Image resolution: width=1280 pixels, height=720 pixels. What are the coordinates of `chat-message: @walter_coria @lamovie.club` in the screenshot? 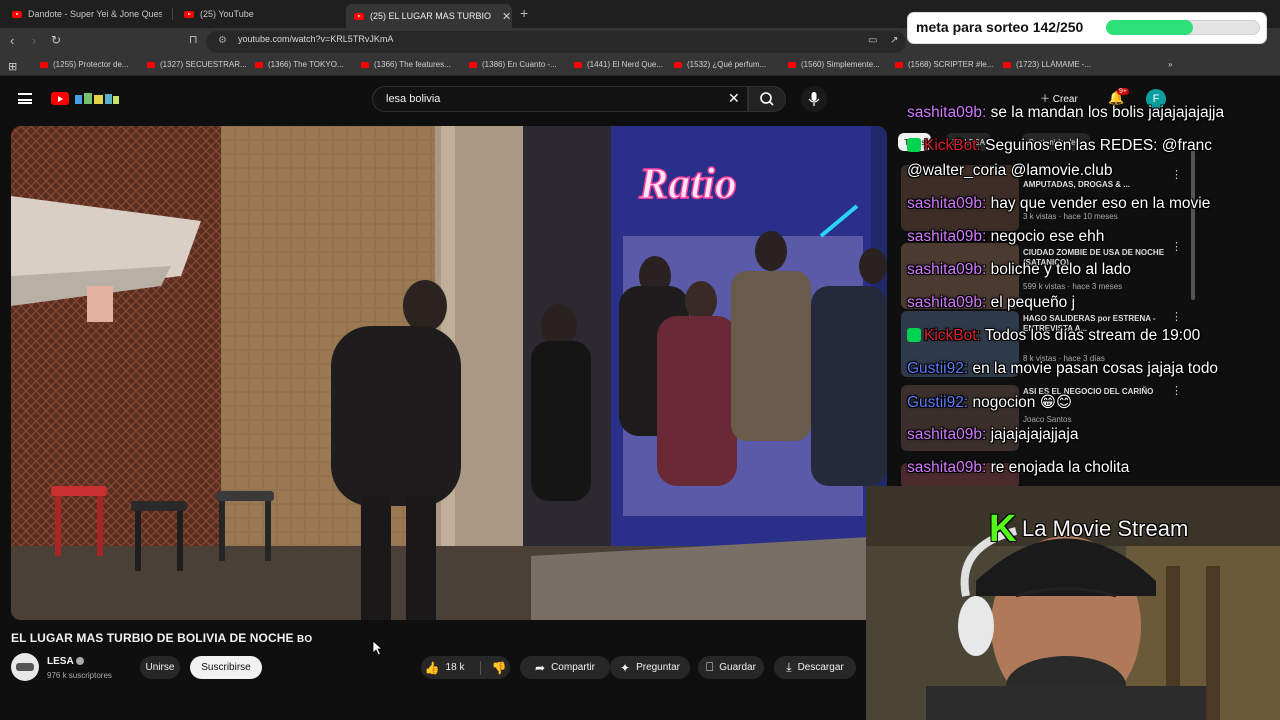 It's located at (1010, 171).